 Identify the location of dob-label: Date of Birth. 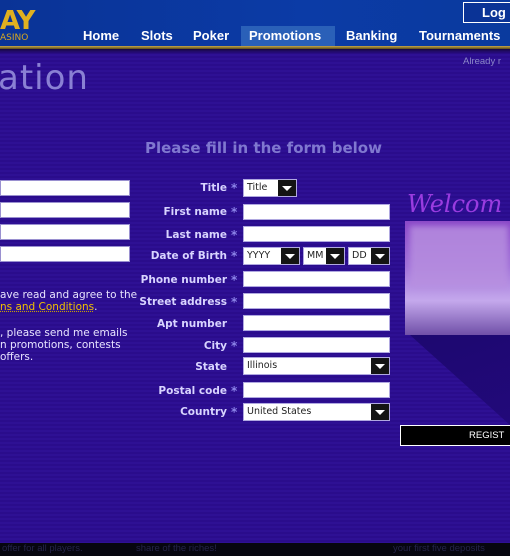
(188, 256).